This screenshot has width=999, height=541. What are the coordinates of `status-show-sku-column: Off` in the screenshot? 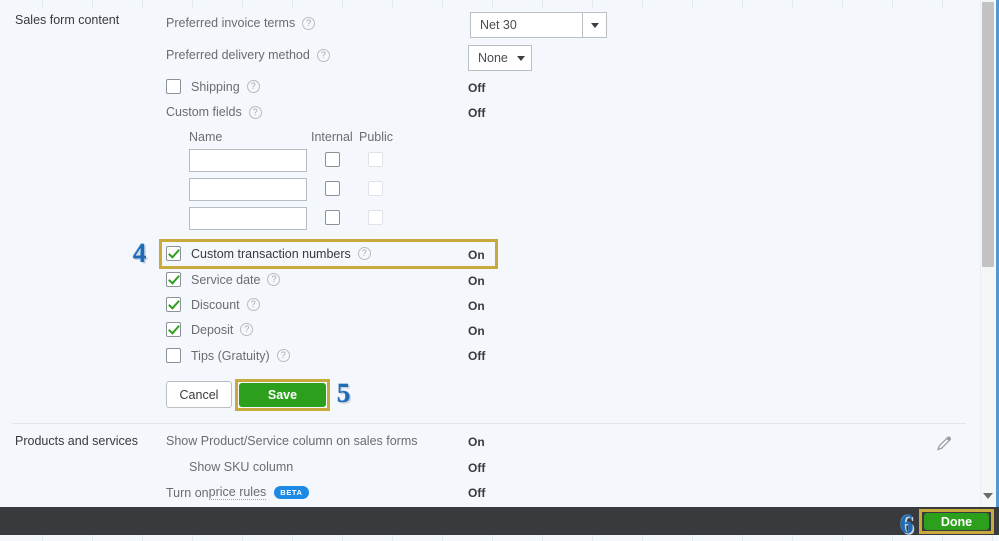 It's located at (477, 468).